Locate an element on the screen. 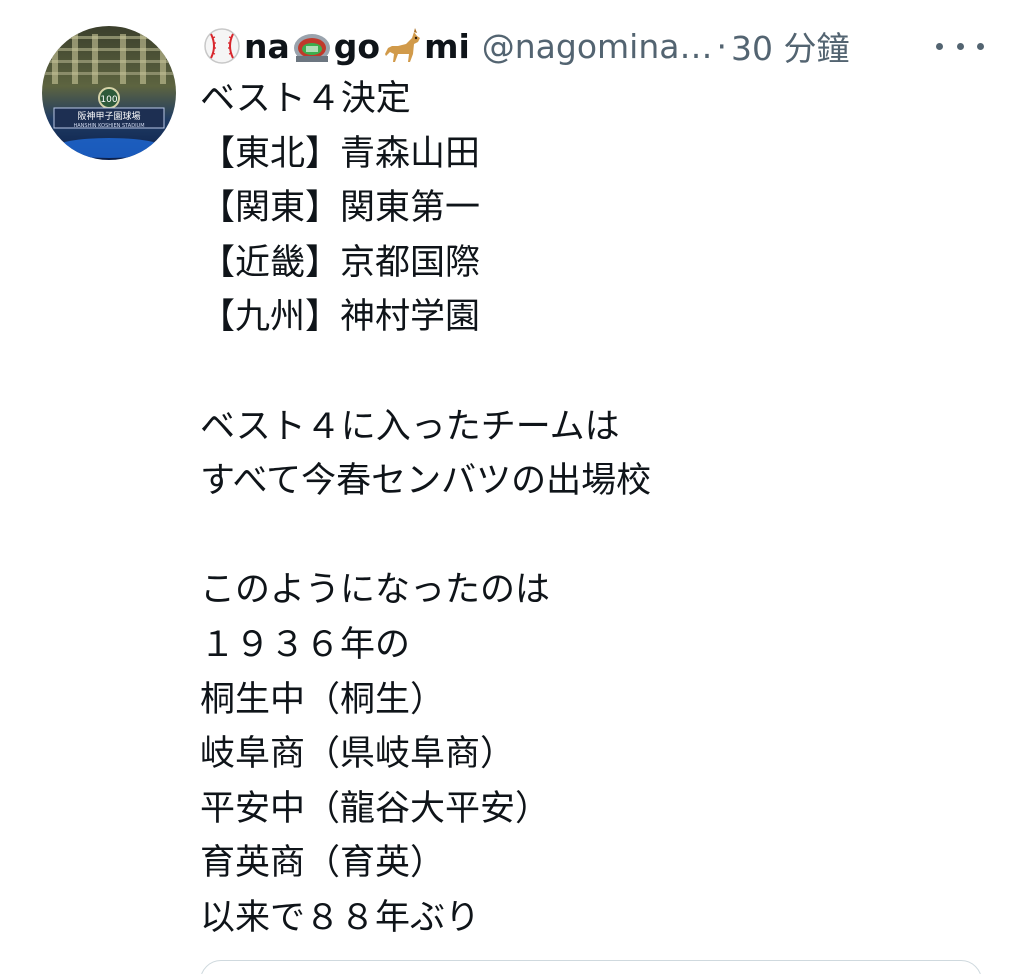 This screenshot has height=974, width=1024. author-name-part: na is located at coordinates (267, 46).